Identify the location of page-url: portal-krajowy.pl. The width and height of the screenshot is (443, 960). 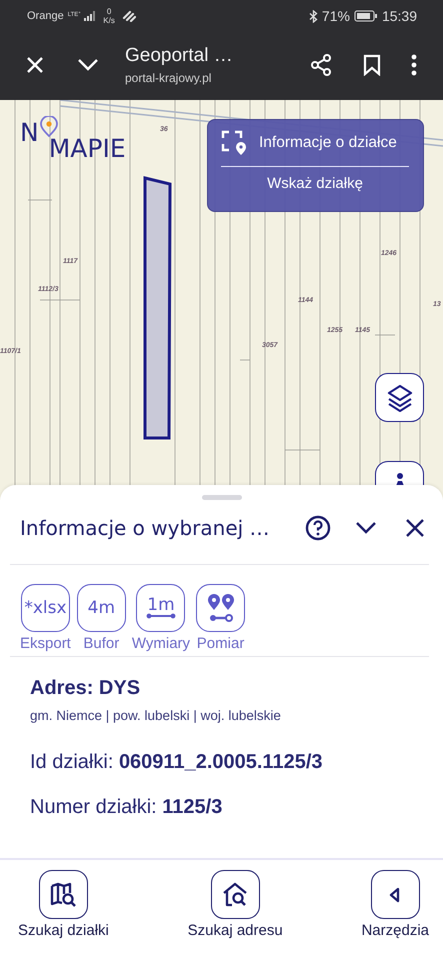
(168, 78).